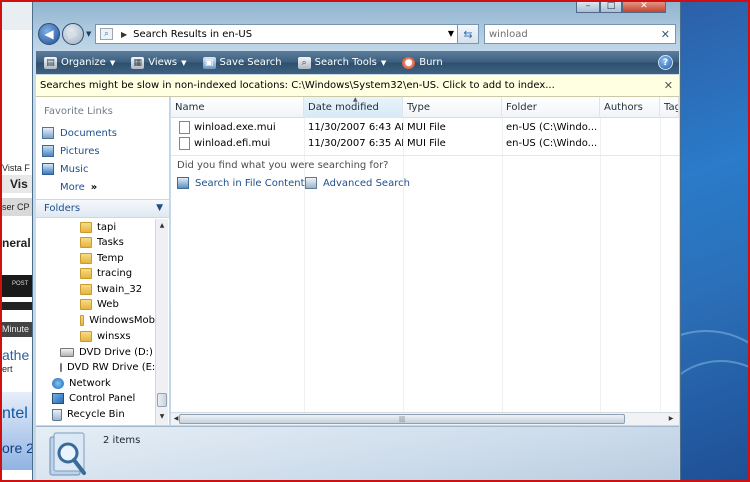 The width and height of the screenshot is (750, 482). What do you see at coordinates (71, 151) in the screenshot?
I see `favorite-pictures: Pictures` at bounding box center [71, 151].